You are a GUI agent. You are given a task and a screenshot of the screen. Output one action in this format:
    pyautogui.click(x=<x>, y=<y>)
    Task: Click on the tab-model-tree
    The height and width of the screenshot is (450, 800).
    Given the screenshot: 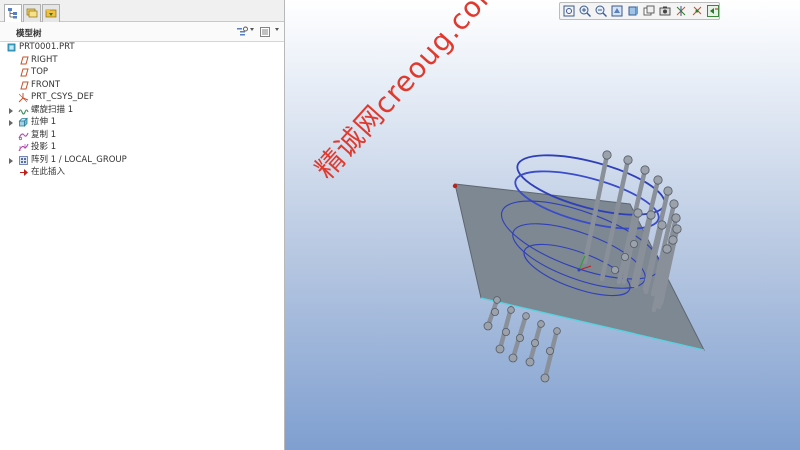 What is the action you would take?
    pyautogui.click(x=13, y=13)
    